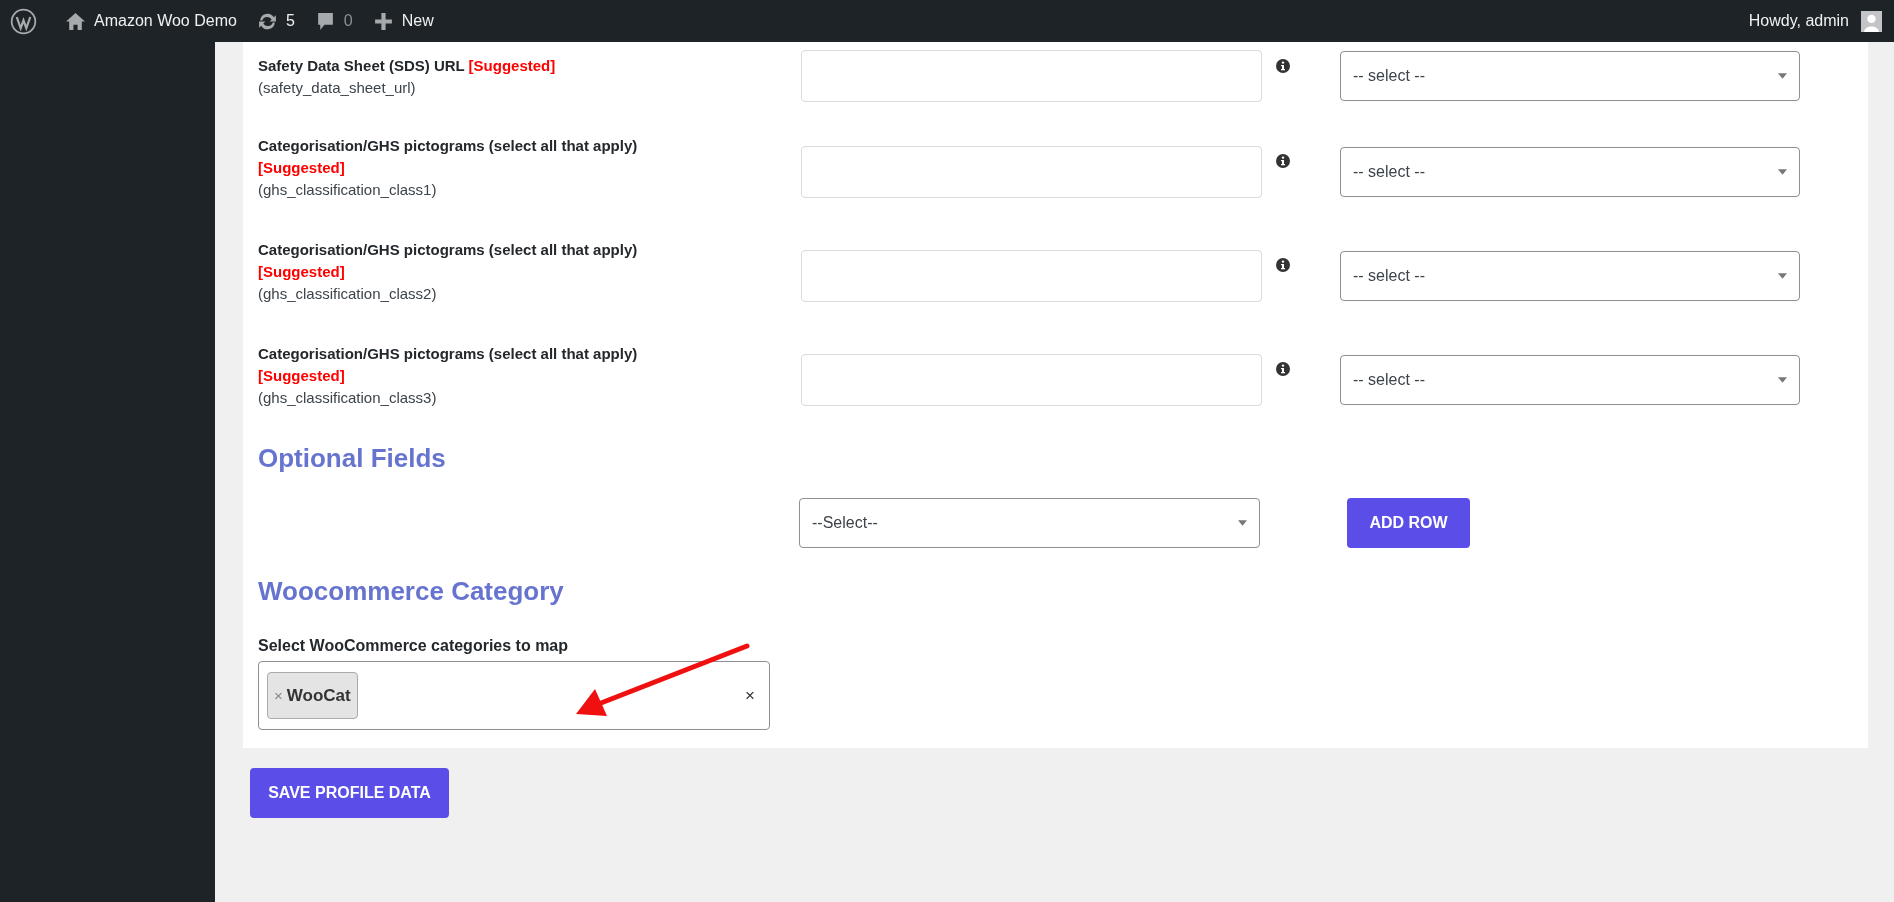 The image size is (1894, 902). I want to click on field-label: Safety Data Sheet (SDS) URL [Suggested], so click(407, 66).